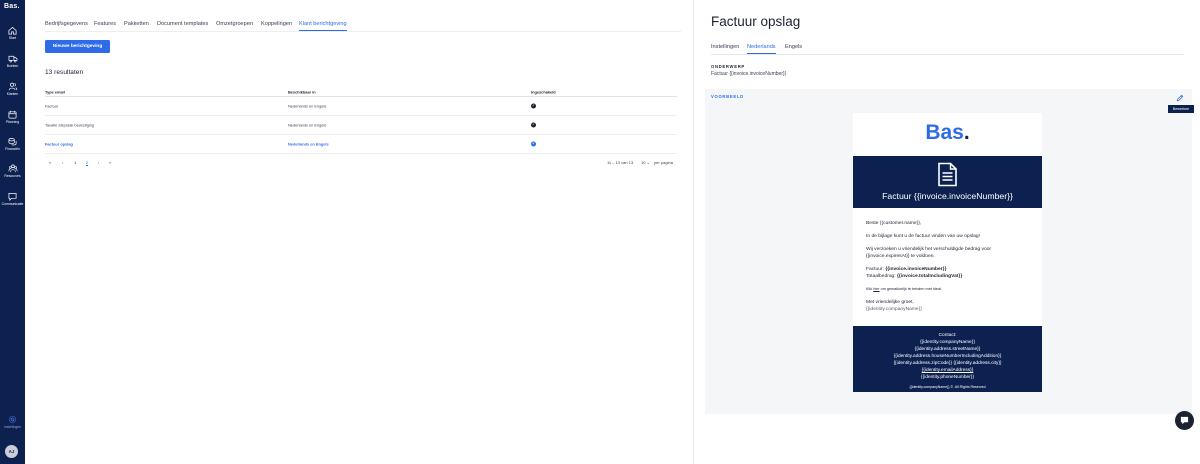 This screenshot has width=1200, height=464. I want to click on sidebar-item-label: Start, so click(12, 38).